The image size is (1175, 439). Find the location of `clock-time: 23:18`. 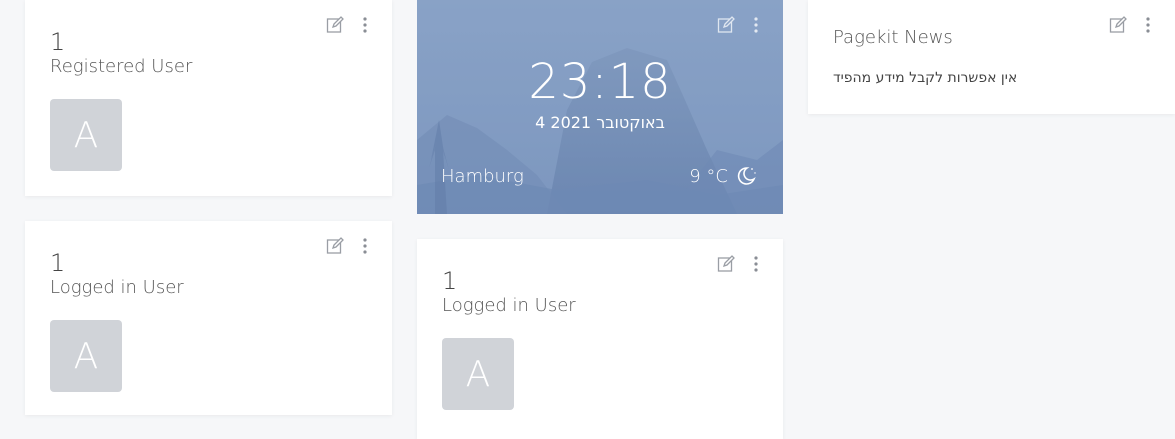

clock-time: 23:18 is located at coordinates (600, 82).